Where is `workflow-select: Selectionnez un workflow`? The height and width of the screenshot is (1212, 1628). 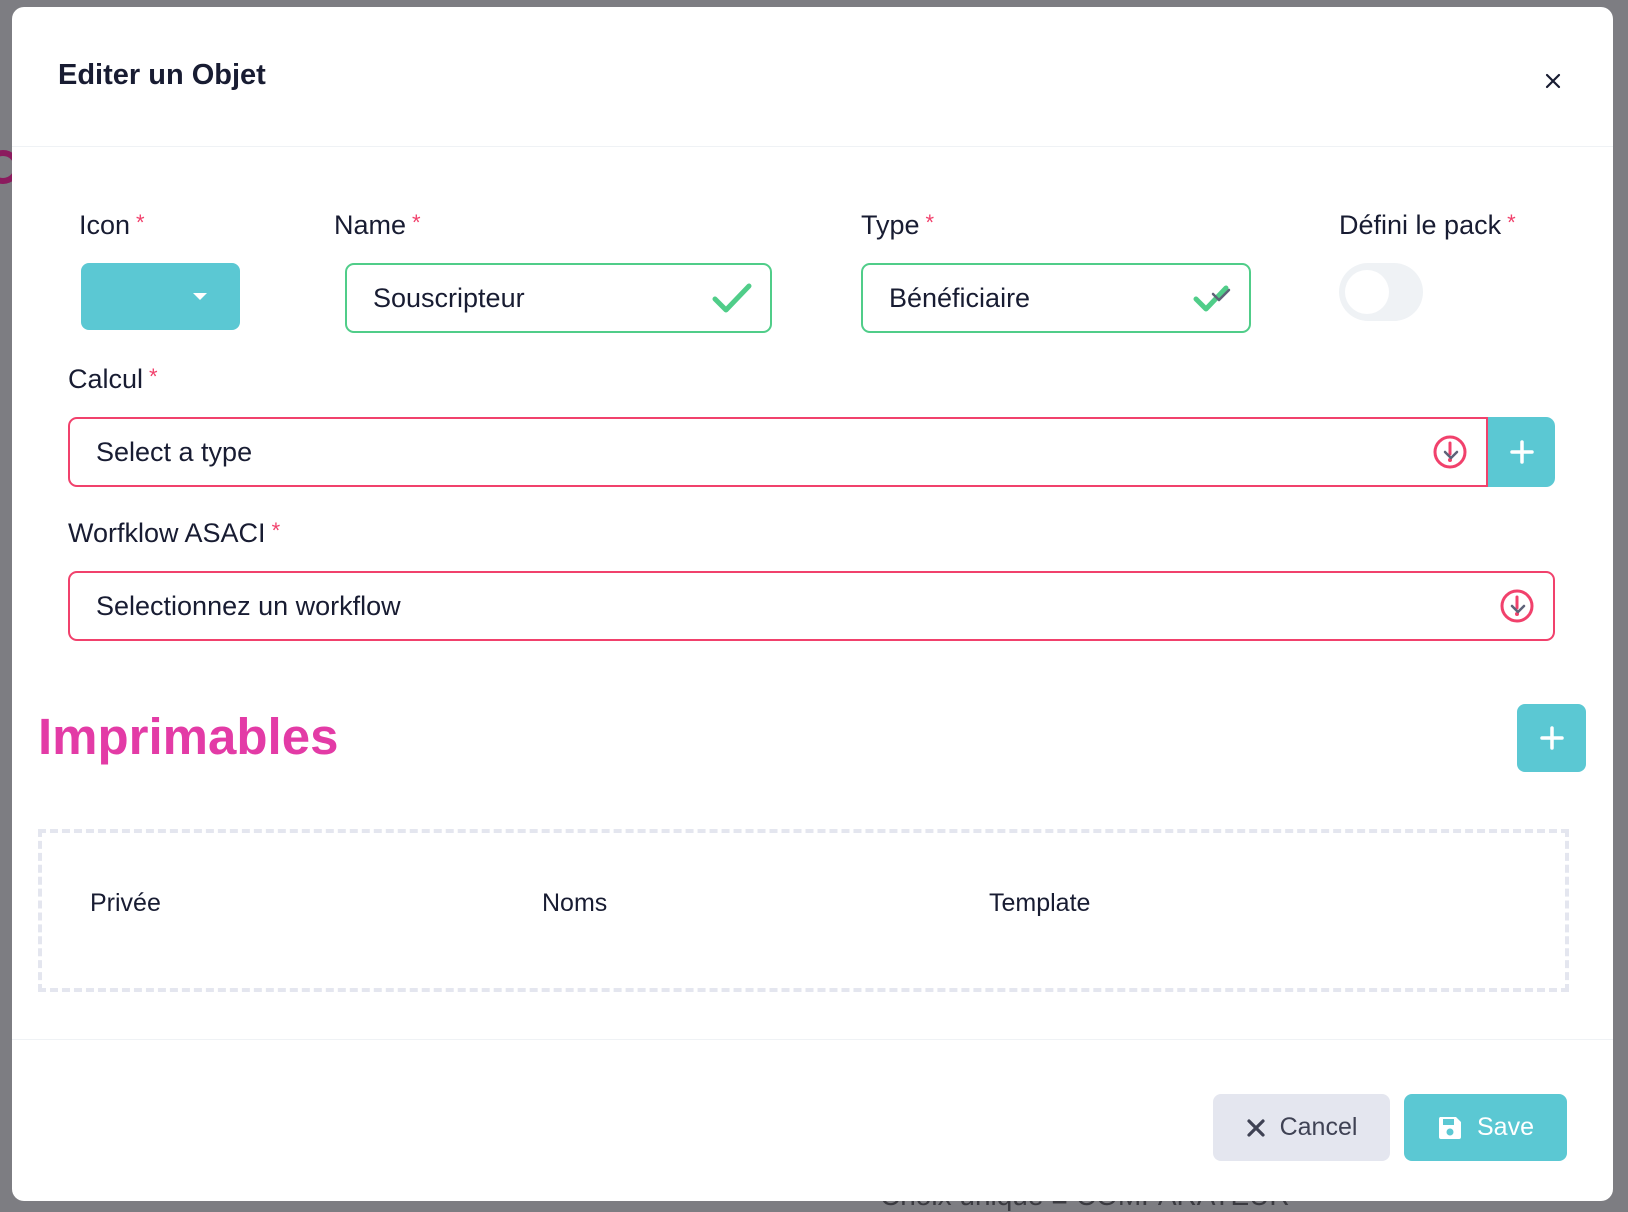
workflow-select: Selectionnez un workflow is located at coordinates (811, 606).